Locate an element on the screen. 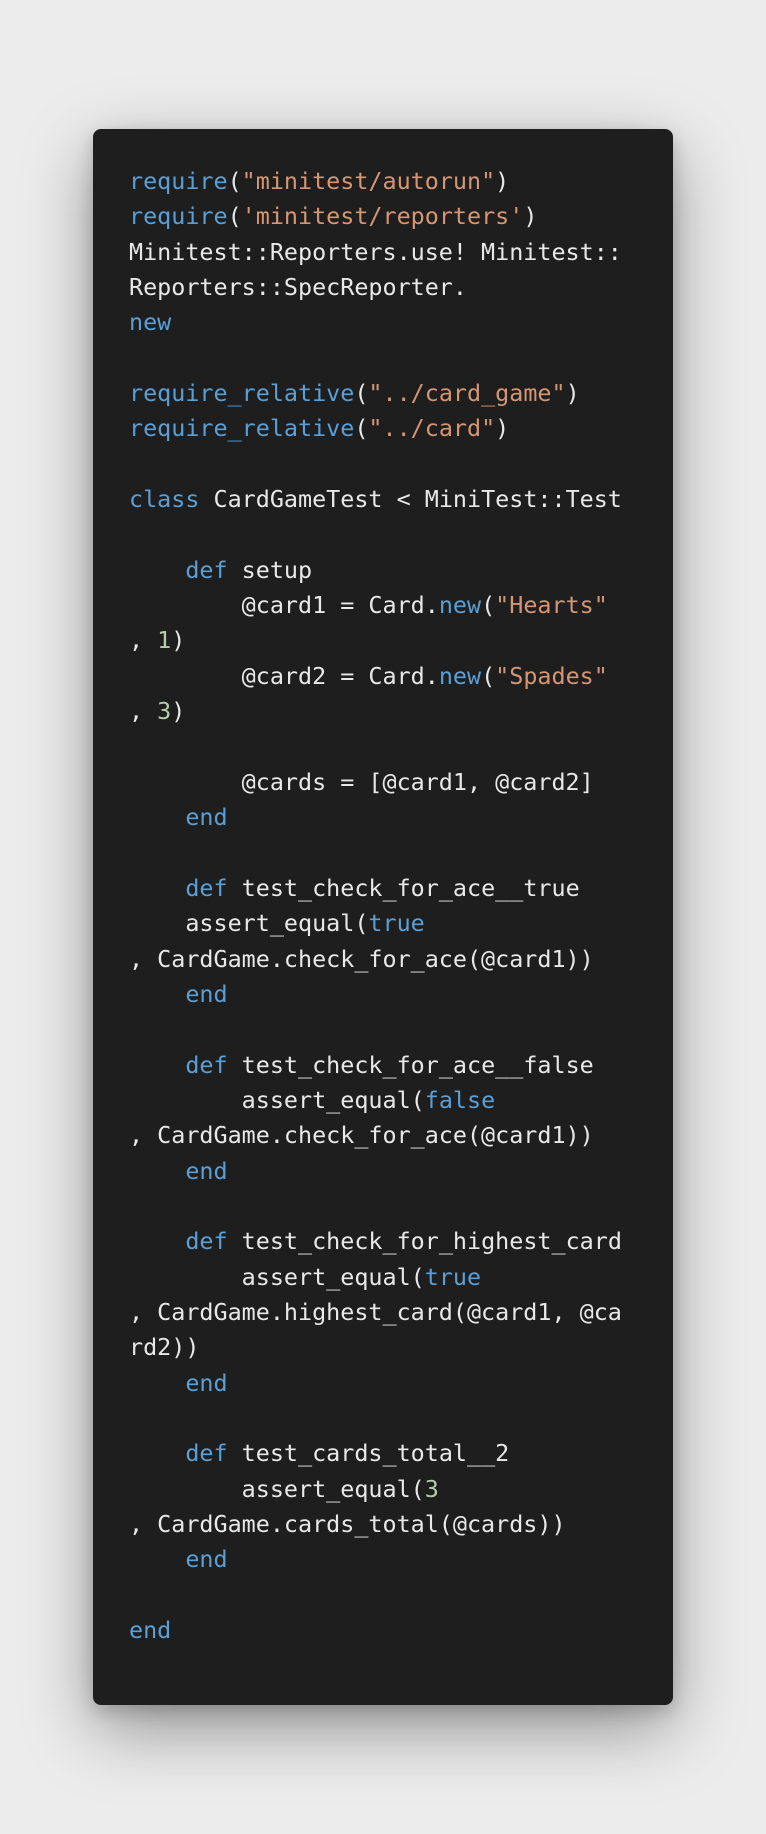 The width and height of the screenshot is (766, 1834). text-token: , CardGame.cards_total(@cards)) is located at coordinates (347, 1524).